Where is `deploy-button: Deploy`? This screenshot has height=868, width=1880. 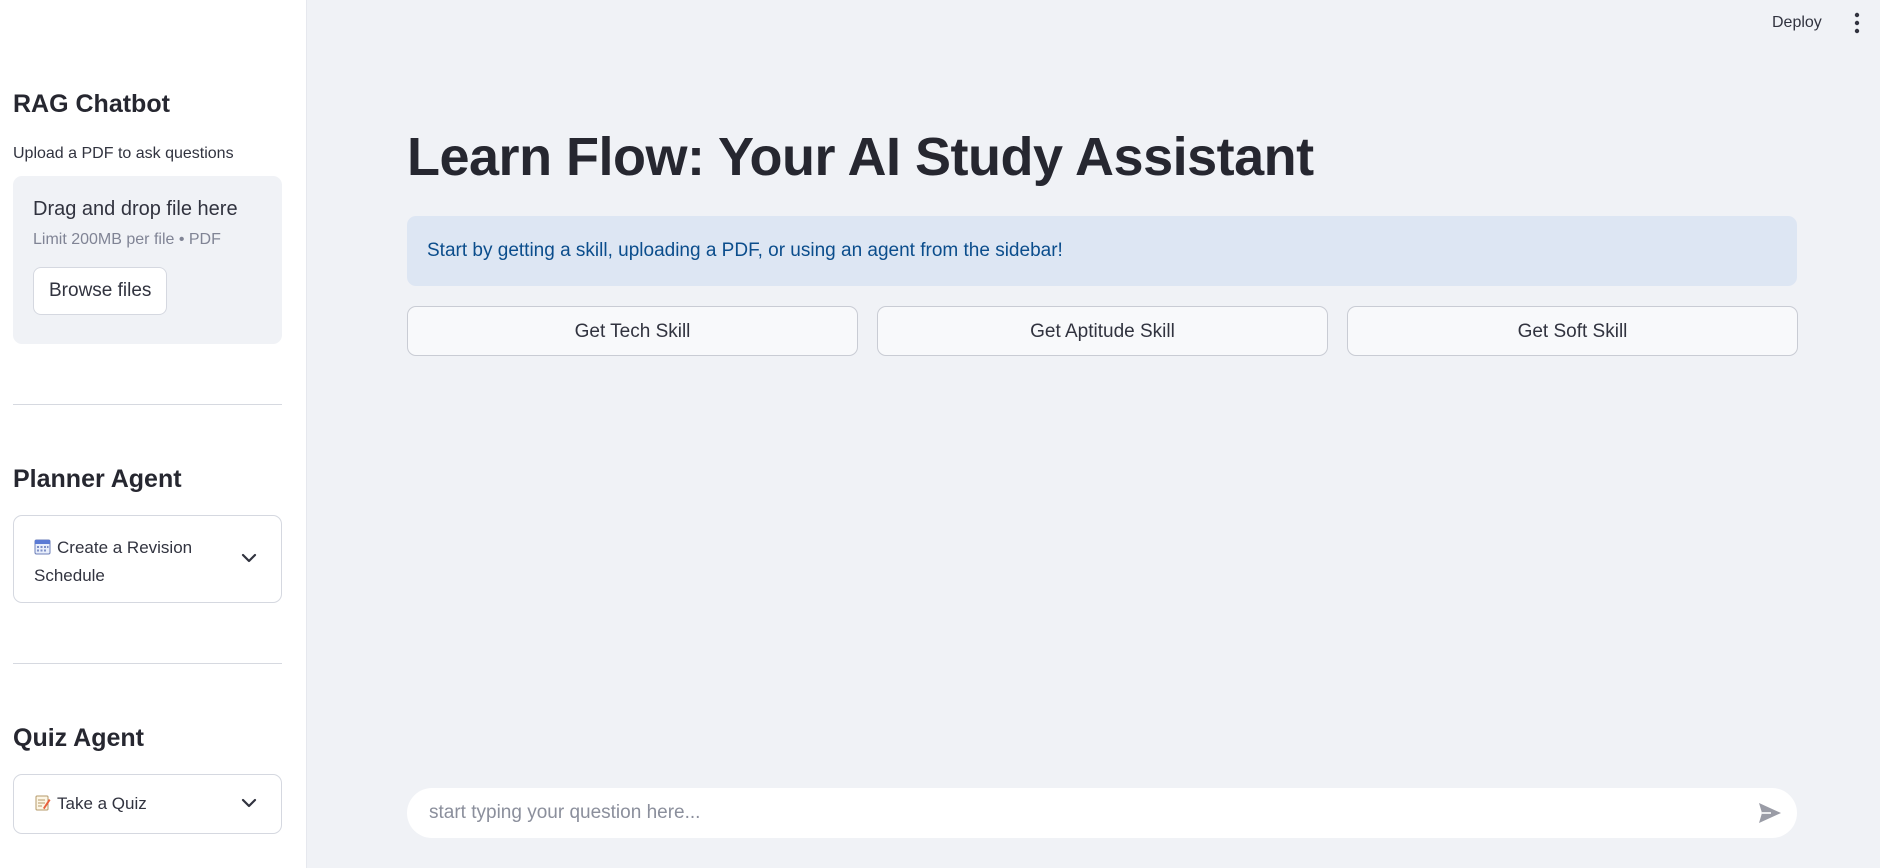
deploy-button: Deploy is located at coordinates (1797, 23).